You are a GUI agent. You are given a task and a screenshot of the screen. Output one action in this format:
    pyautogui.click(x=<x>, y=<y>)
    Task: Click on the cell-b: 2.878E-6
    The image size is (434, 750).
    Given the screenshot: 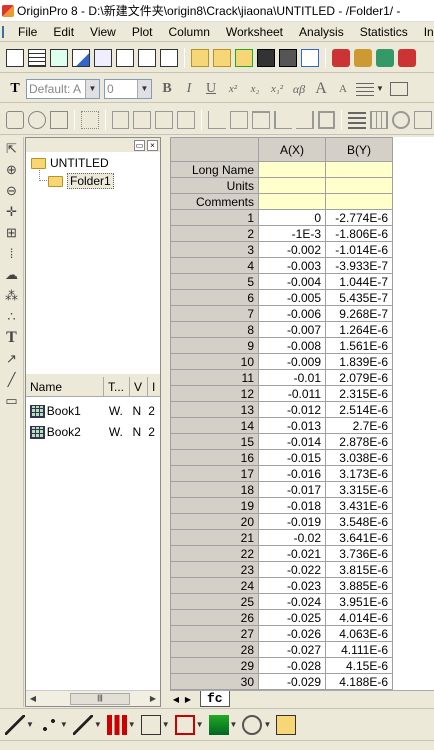 What is the action you would take?
    pyautogui.click(x=359, y=441)
    